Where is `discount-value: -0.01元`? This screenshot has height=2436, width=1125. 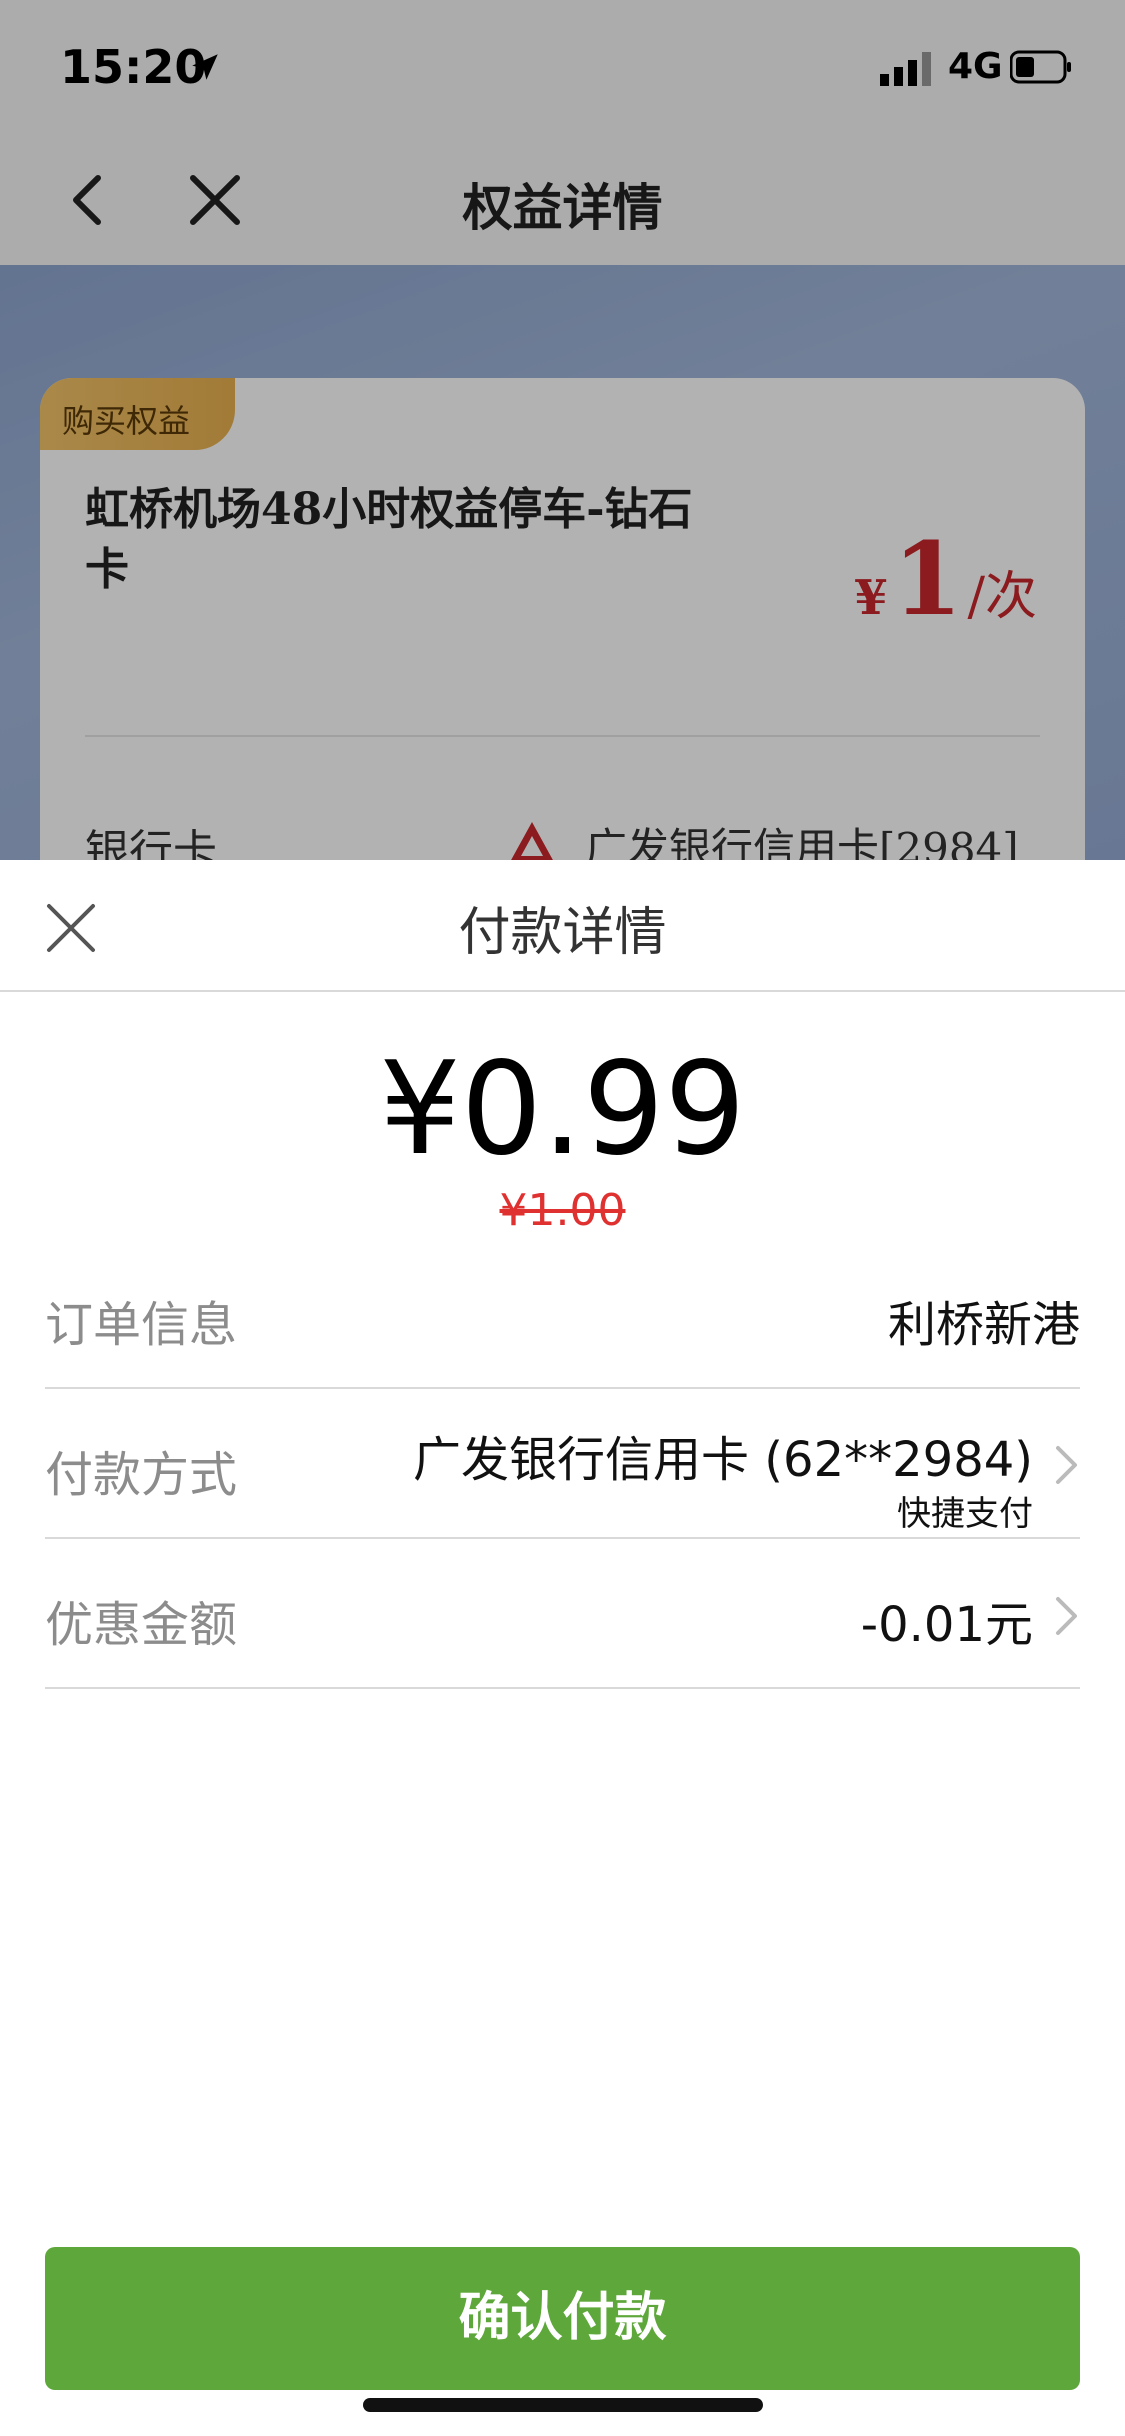 discount-value: -0.01元 is located at coordinates (946, 1625).